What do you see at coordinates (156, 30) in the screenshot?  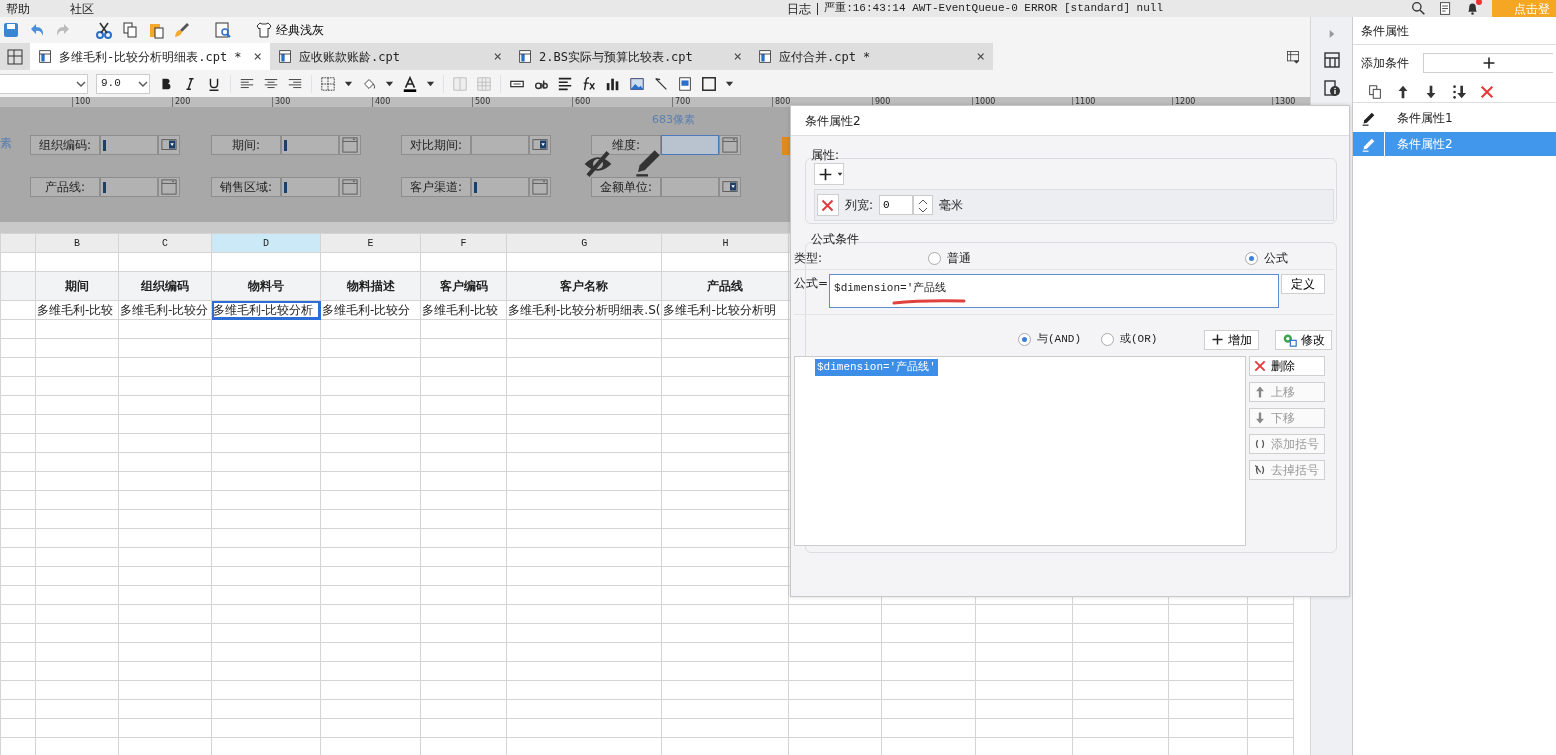 I see `paste-icon` at bounding box center [156, 30].